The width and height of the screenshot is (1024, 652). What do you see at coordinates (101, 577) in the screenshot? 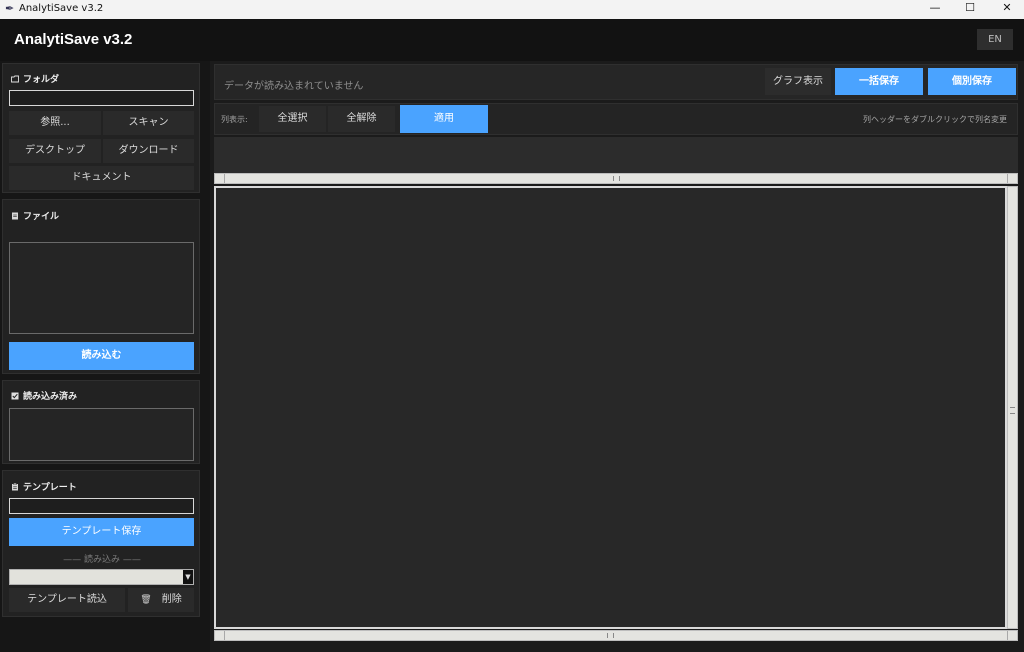
I see `template-select: ▼` at bounding box center [101, 577].